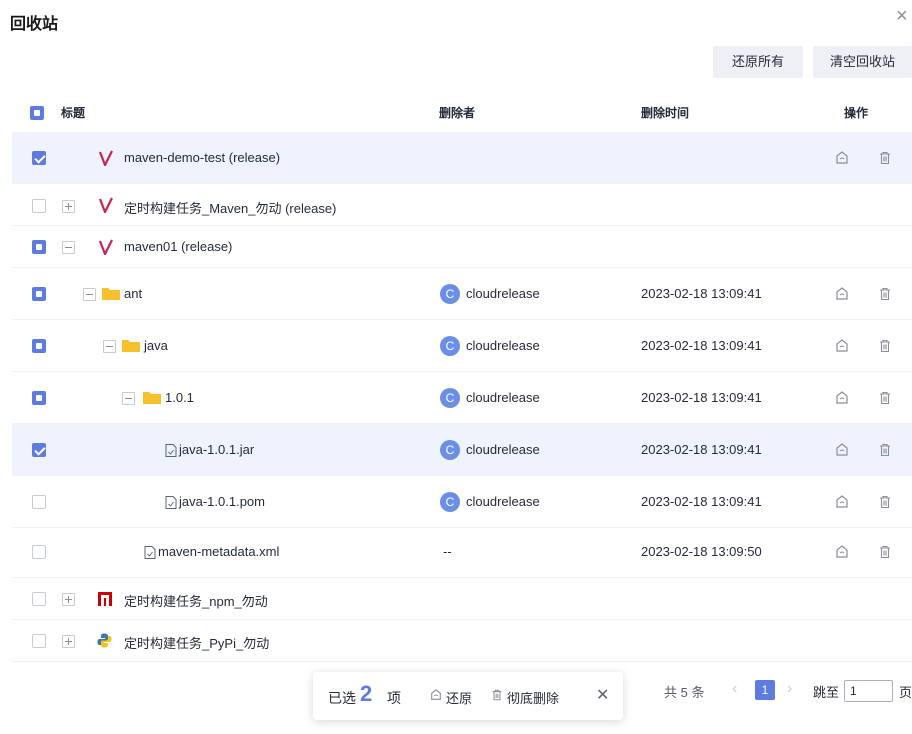 This screenshot has width=912, height=734. I want to click on table-row: maven-demo-test (release), so click(462, 158).